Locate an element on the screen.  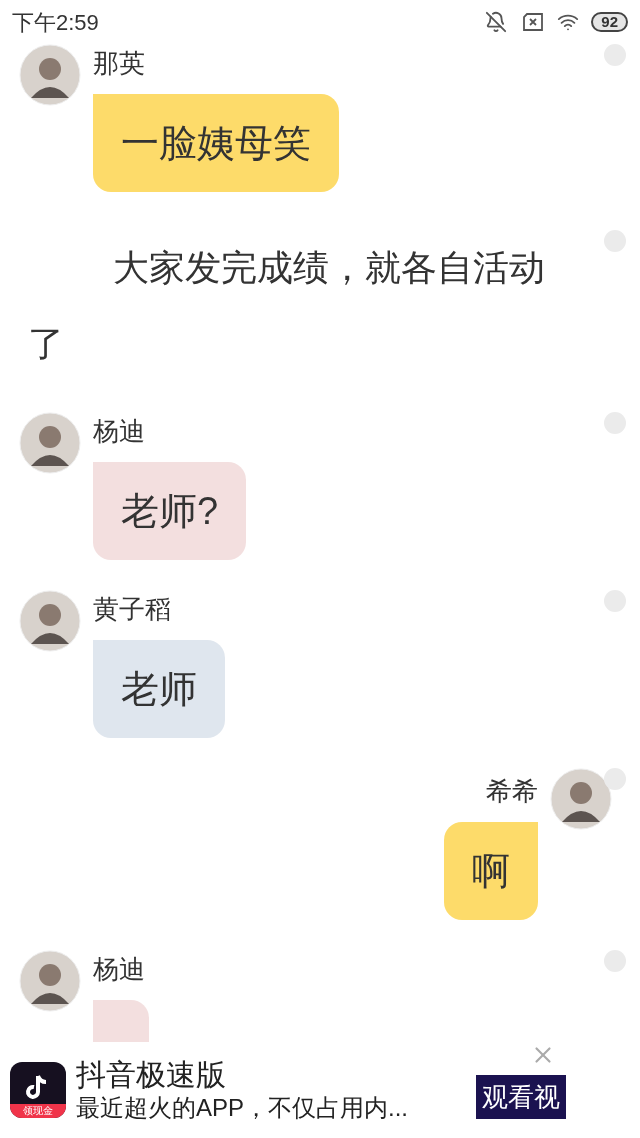
narration-text: 大家发完成绩，就各自活动了 is located at coordinates (286, 306).